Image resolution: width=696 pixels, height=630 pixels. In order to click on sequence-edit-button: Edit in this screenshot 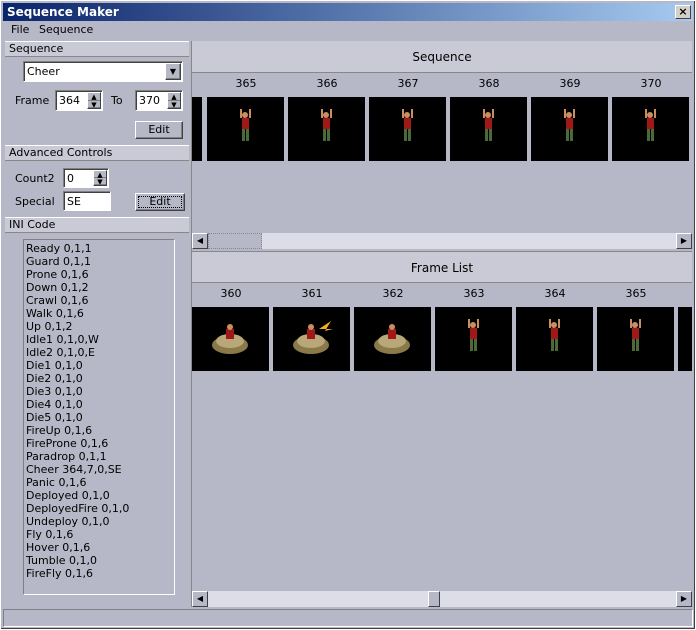, I will do `click(159, 130)`.